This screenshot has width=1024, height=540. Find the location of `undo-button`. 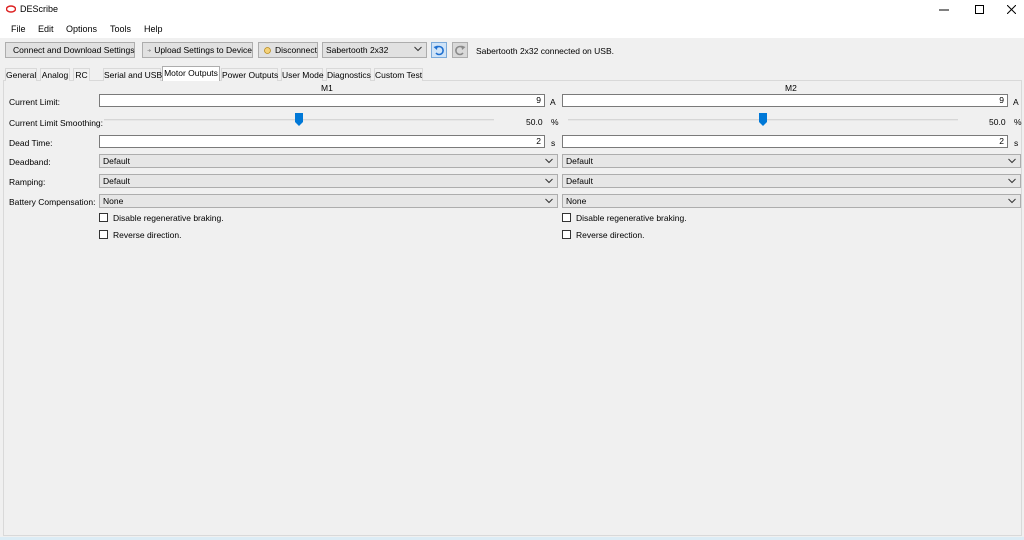

undo-button is located at coordinates (439, 50).